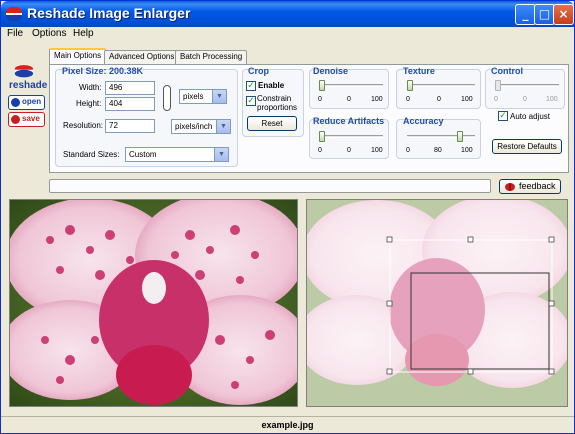 This screenshot has width=575, height=434. What do you see at coordinates (496, 99) in the screenshot?
I see `control-tick-min: 0` at bounding box center [496, 99].